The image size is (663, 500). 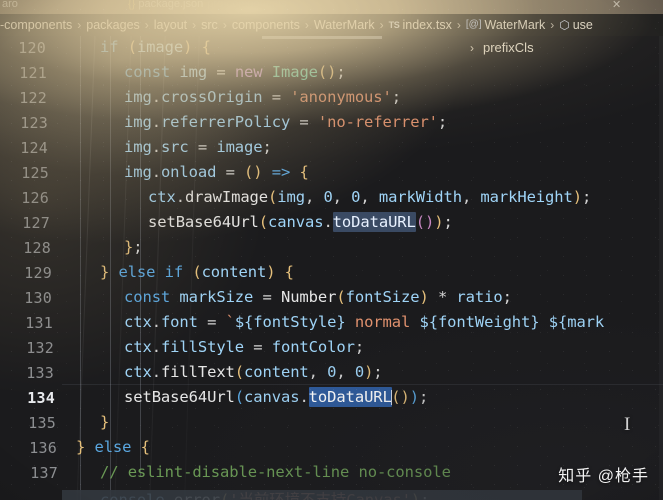 I want to click on line-number: 126, so click(x=35, y=198).